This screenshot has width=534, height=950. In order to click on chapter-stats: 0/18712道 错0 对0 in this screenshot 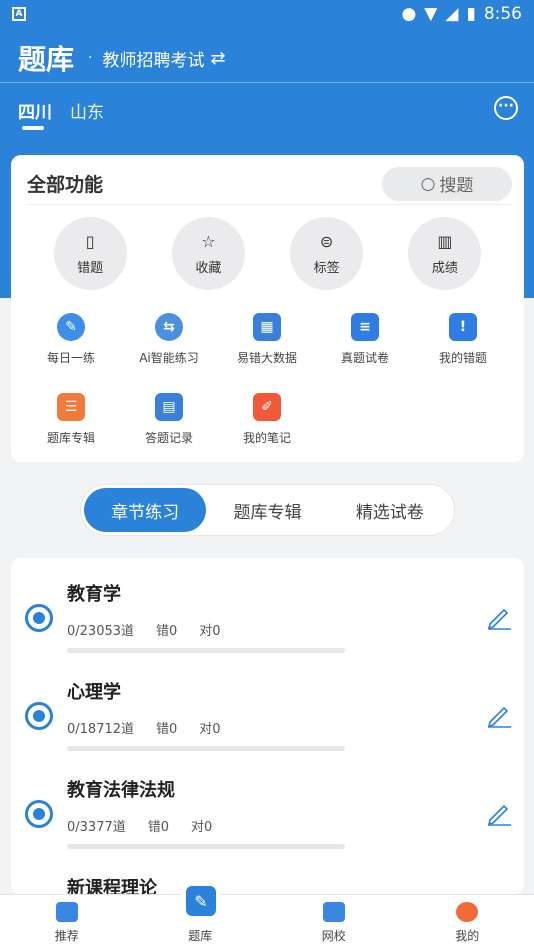, I will do `click(144, 727)`.